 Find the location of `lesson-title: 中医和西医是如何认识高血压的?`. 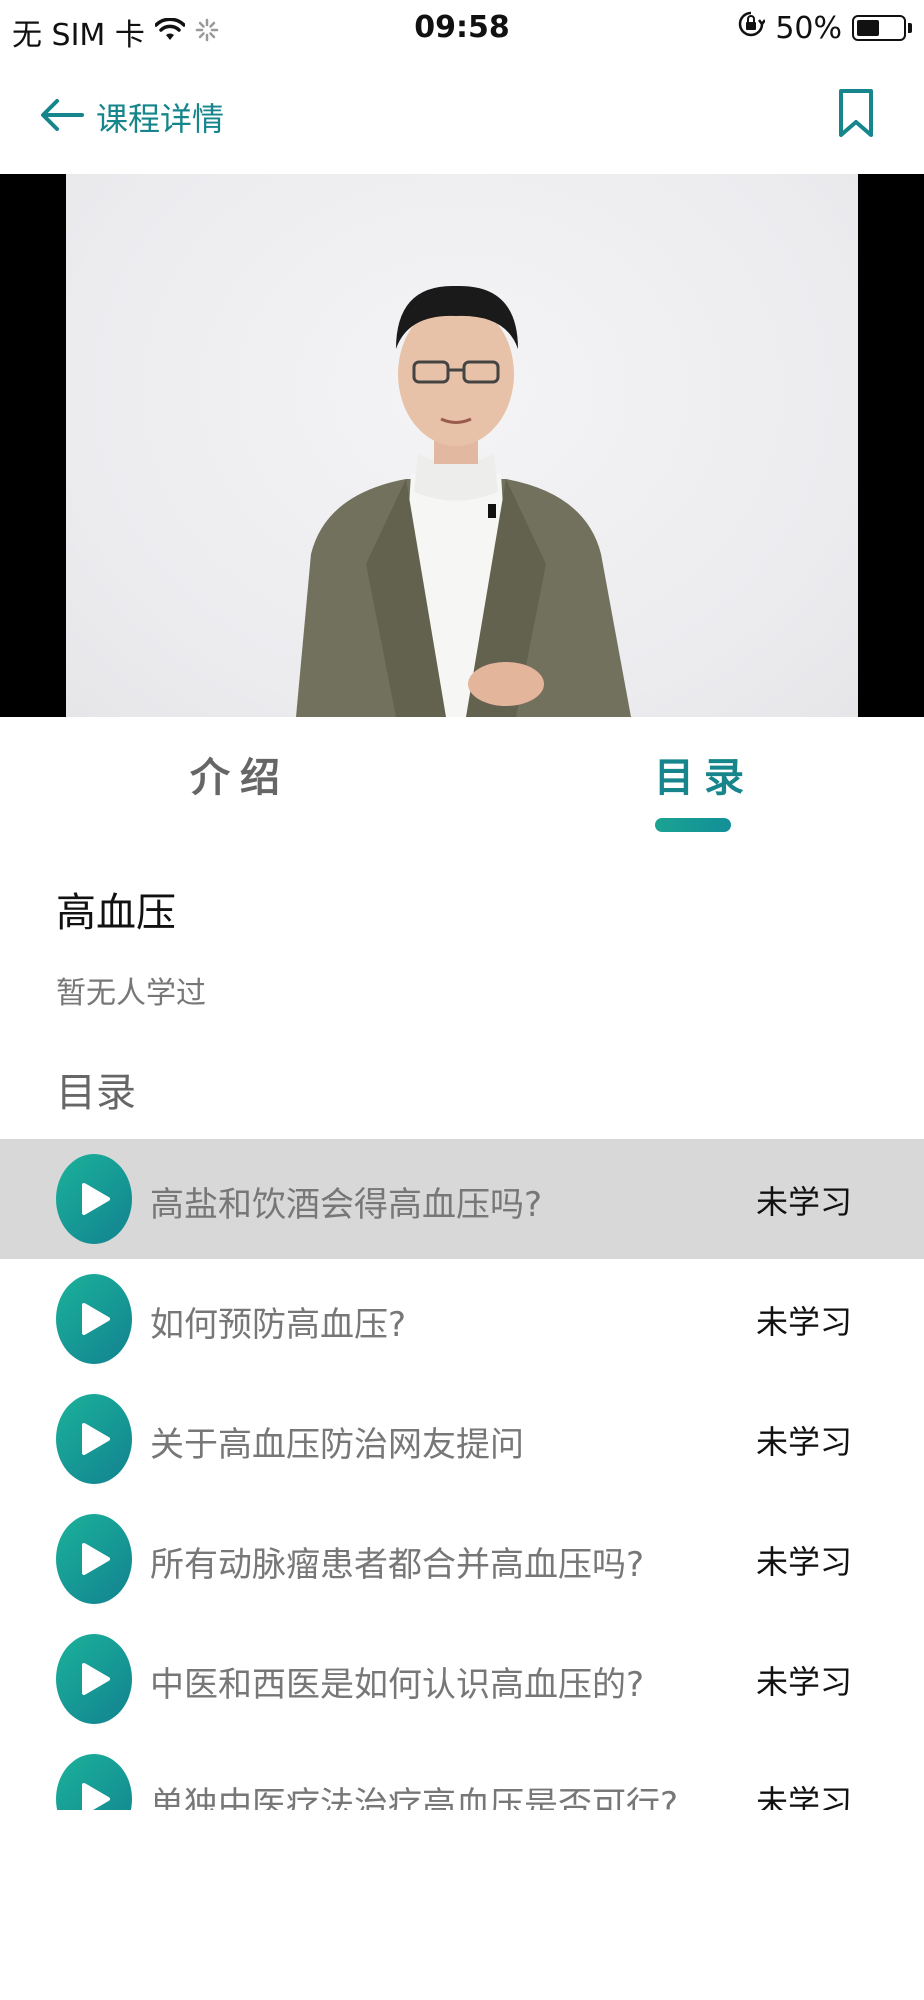

lesson-title: 中医和西医是如何认识高血压的? is located at coordinates (397, 1685).